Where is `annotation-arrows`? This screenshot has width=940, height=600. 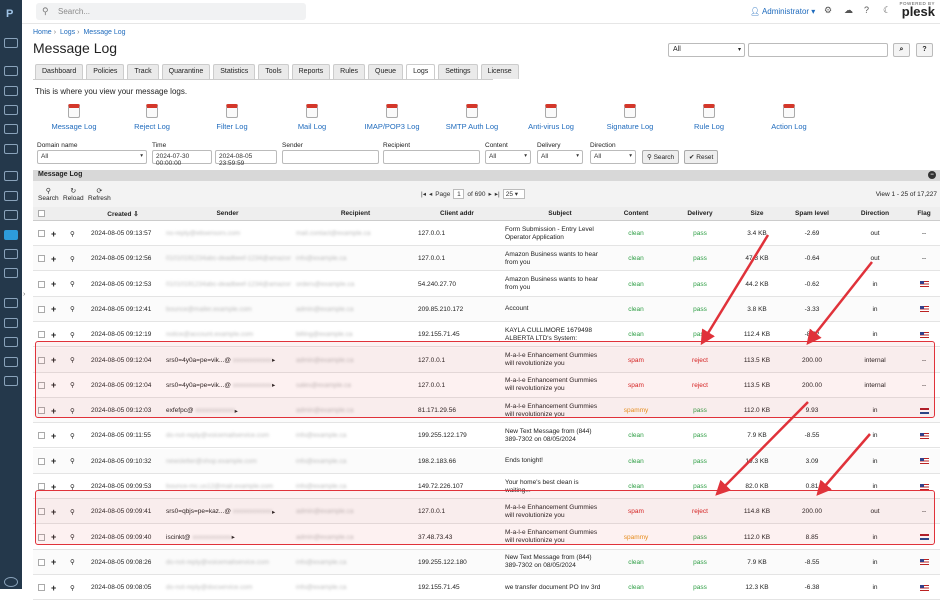
annotation-arrows is located at coordinates (786, 365).